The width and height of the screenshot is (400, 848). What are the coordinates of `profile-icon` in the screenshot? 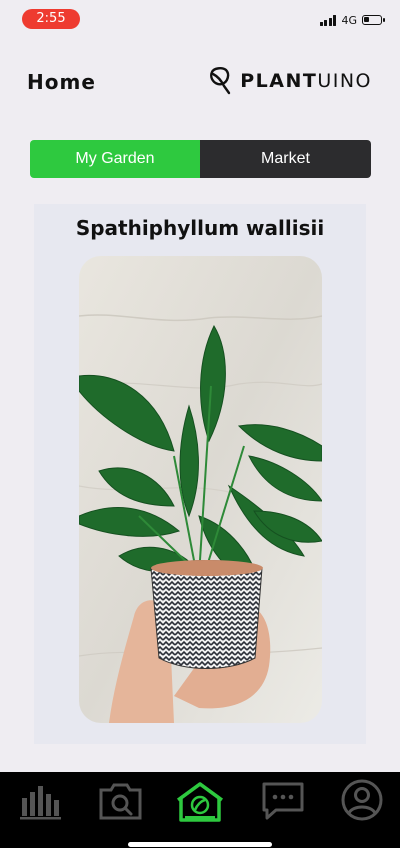 It's located at (362, 800).